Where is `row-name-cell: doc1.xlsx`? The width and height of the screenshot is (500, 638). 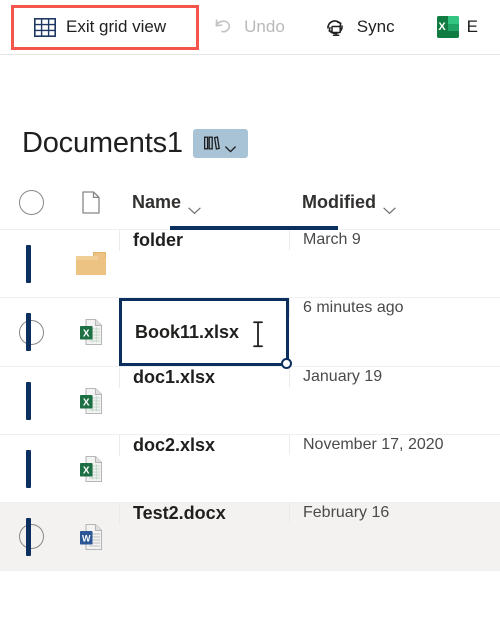 row-name-cell: doc1.xlsx is located at coordinates (204, 377).